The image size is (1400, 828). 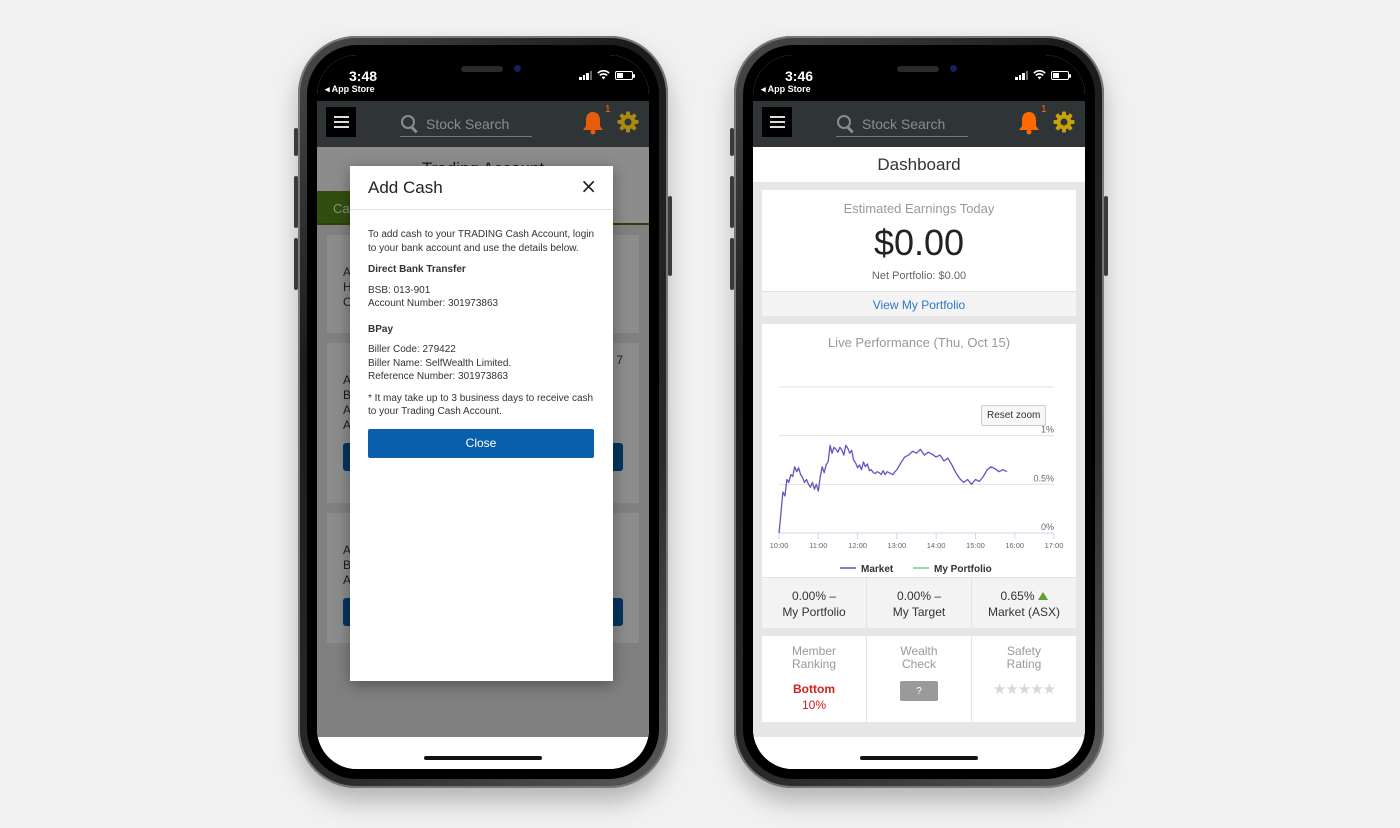 I want to click on modal-header: Add Cash ×, so click(x=481, y=188).